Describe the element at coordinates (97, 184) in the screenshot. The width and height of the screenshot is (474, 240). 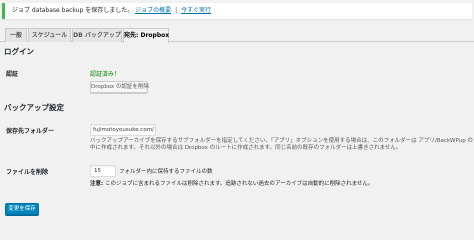
I see `note-bold: 注意:` at that location.